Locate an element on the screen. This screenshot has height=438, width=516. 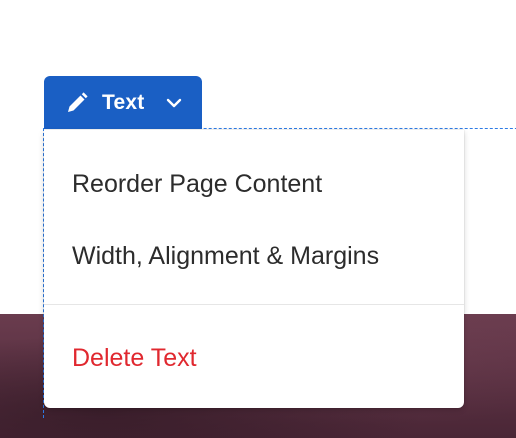
chevron-down-icon is located at coordinates (174, 103).